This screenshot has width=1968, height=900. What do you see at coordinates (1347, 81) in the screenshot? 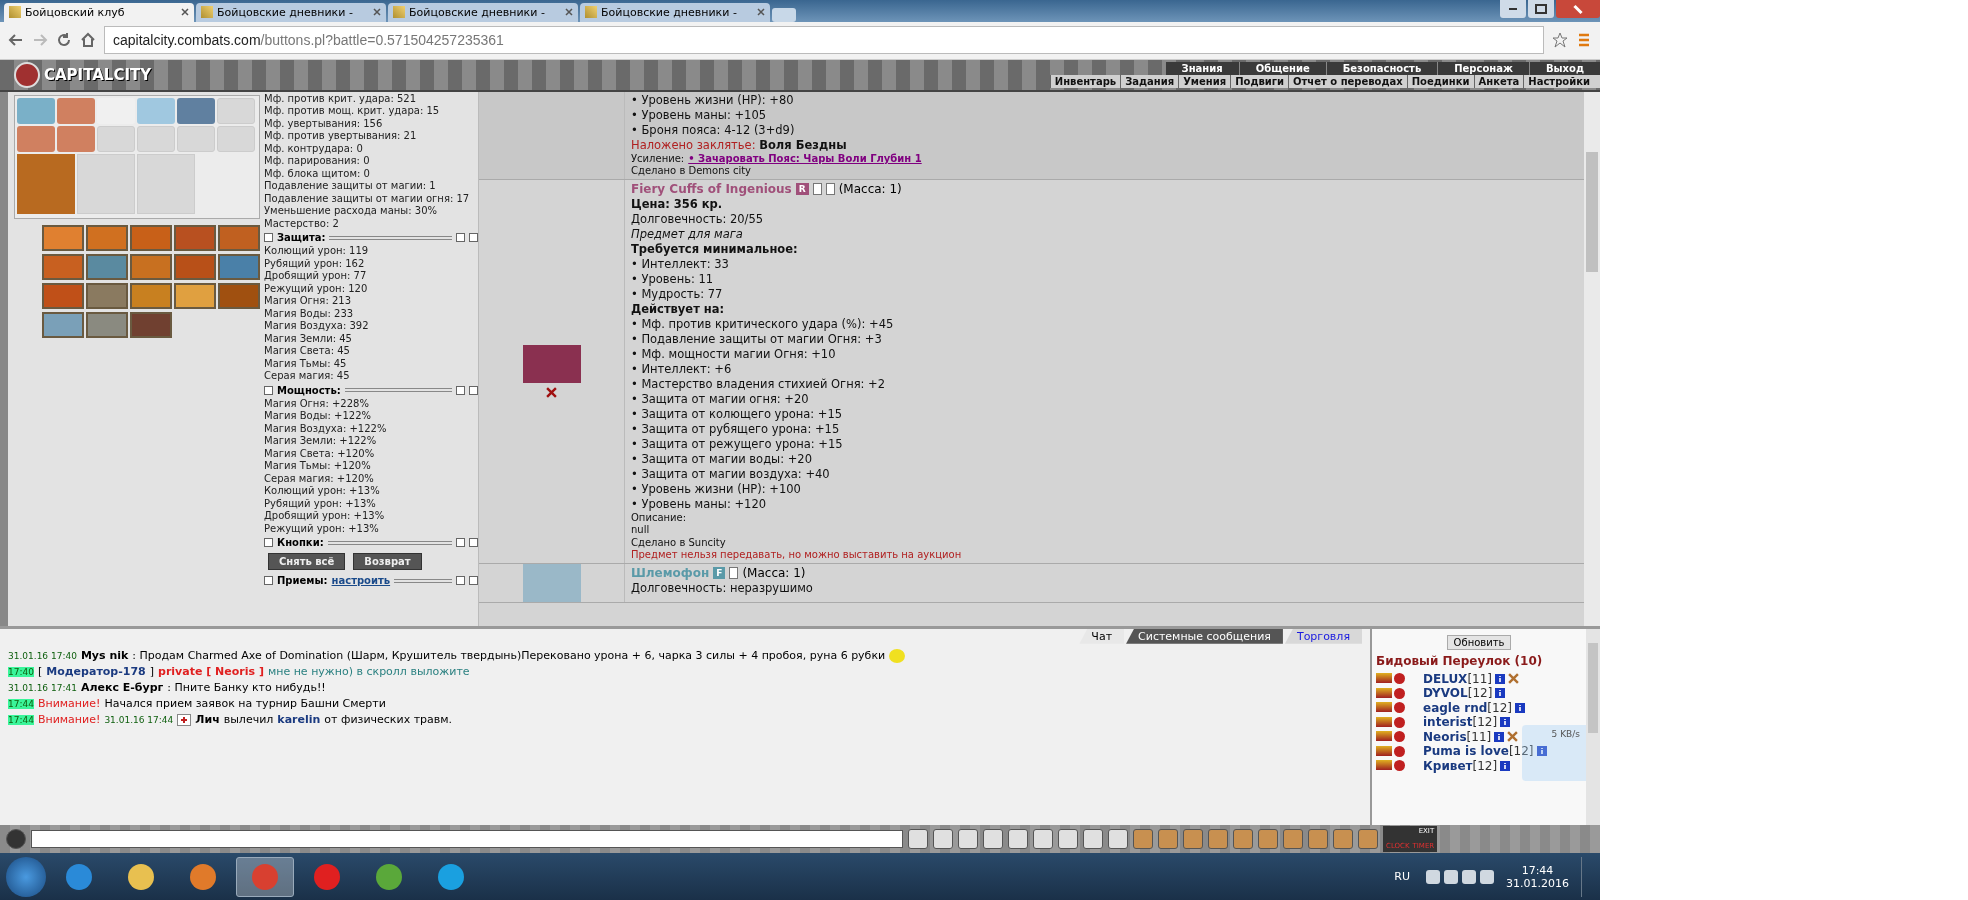
I see `submenu-link: Отчет о переводах` at bounding box center [1347, 81].